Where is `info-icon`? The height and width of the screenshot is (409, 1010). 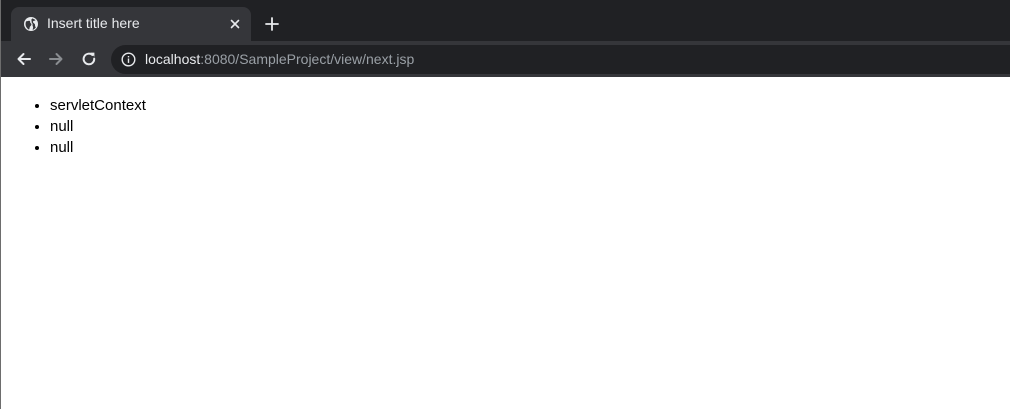
info-icon is located at coordinates (128, 59).